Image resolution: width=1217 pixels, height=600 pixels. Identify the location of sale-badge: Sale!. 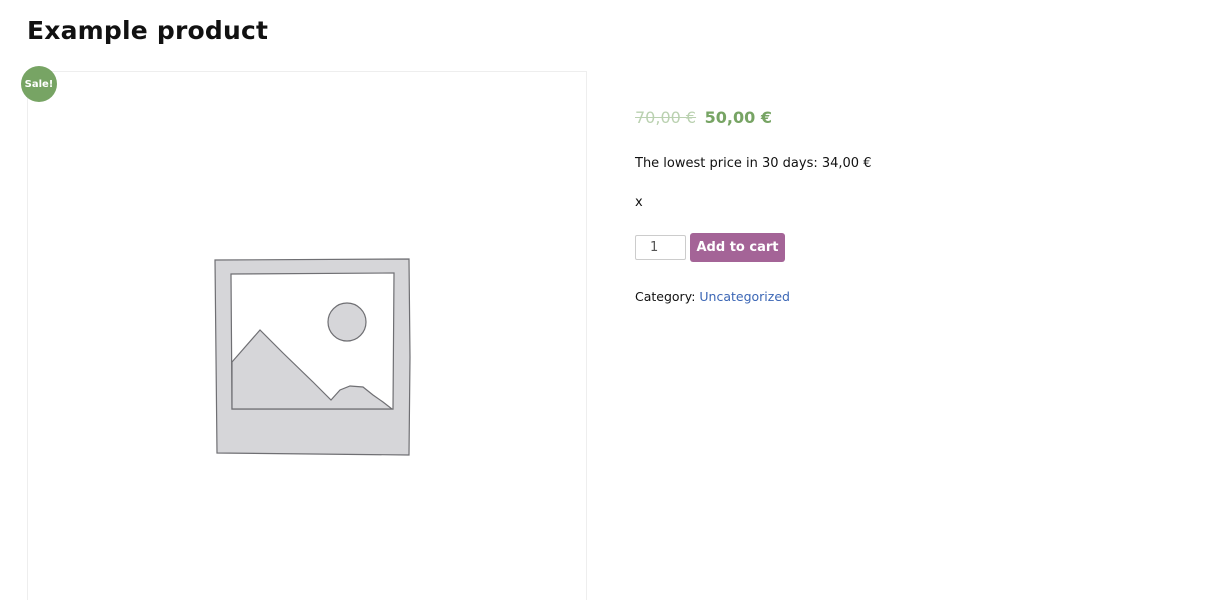
(39, 84).